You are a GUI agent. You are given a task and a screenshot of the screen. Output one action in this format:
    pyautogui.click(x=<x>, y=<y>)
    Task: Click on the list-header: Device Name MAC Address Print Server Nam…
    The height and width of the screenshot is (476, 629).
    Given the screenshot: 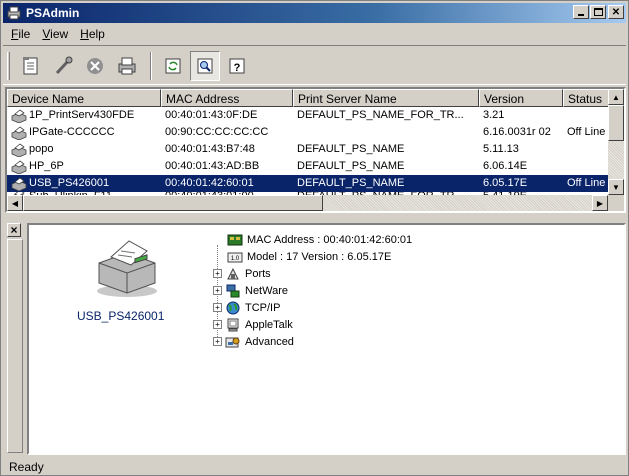 What is the action you would take?
    pyautogui.click(x=310, y=98)
    